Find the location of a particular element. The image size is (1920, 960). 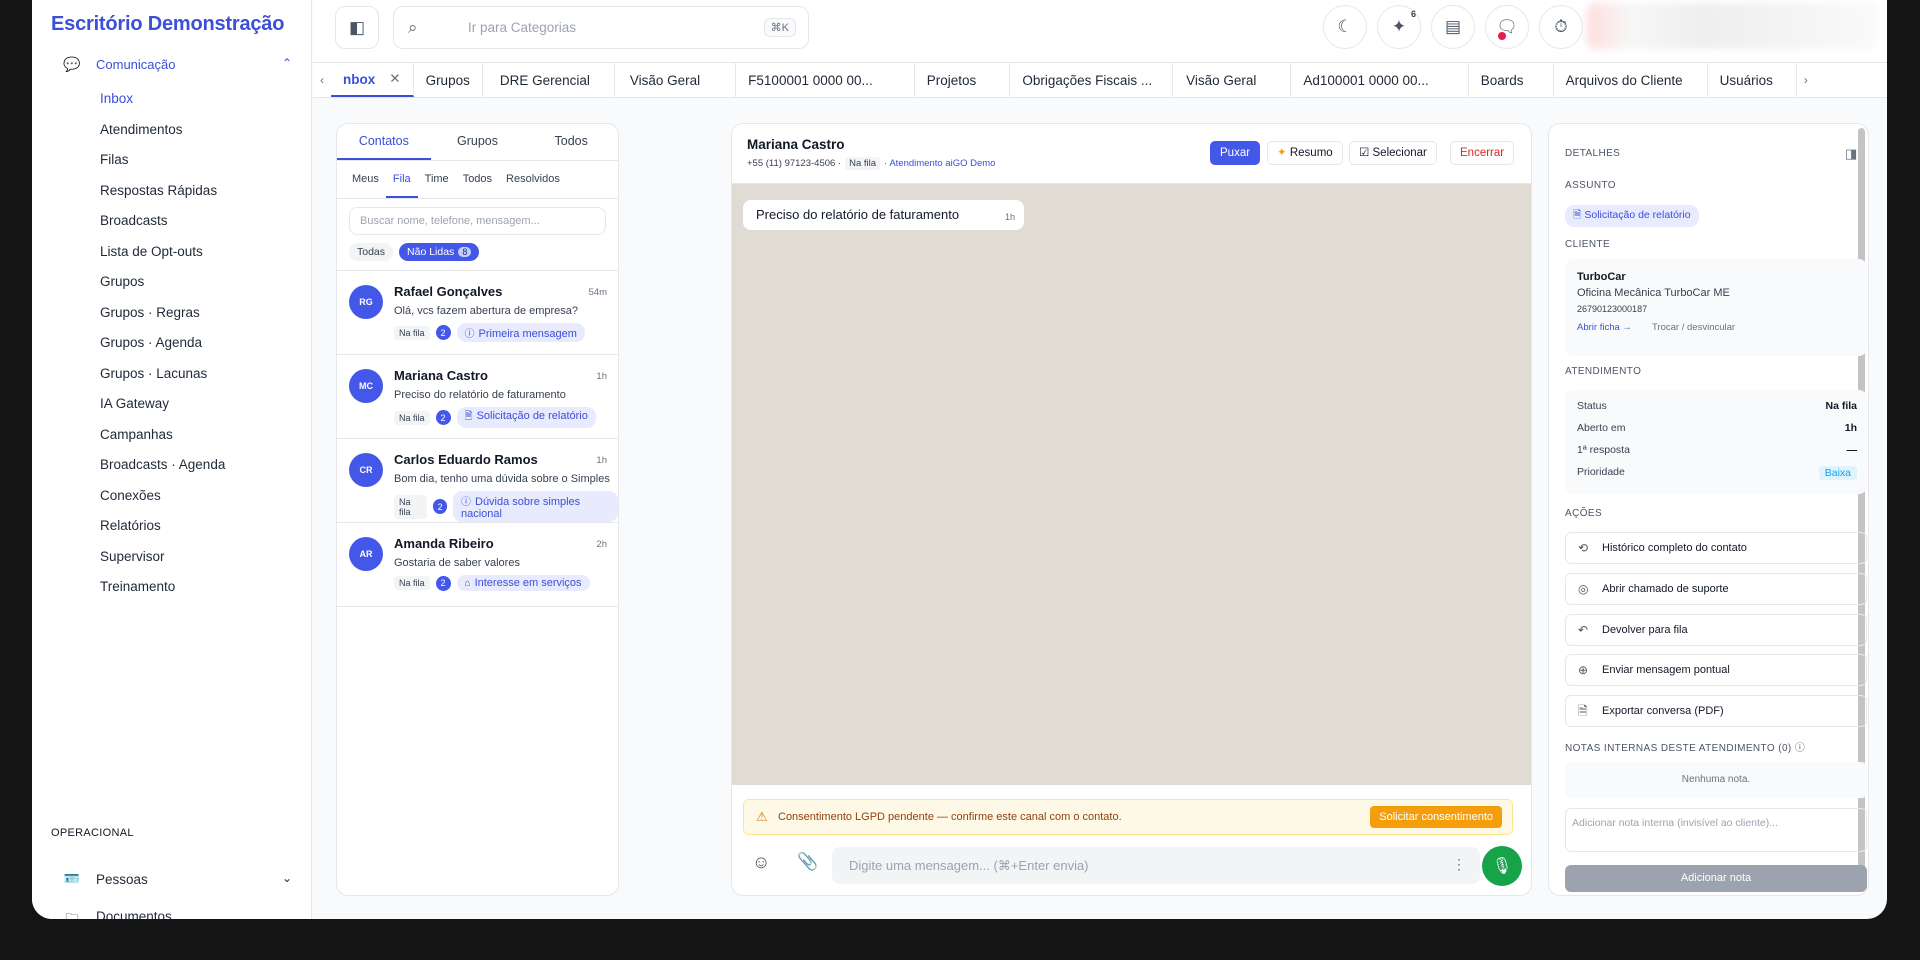

paperclip-icon: 📎 is located at coordinates (807, 862).